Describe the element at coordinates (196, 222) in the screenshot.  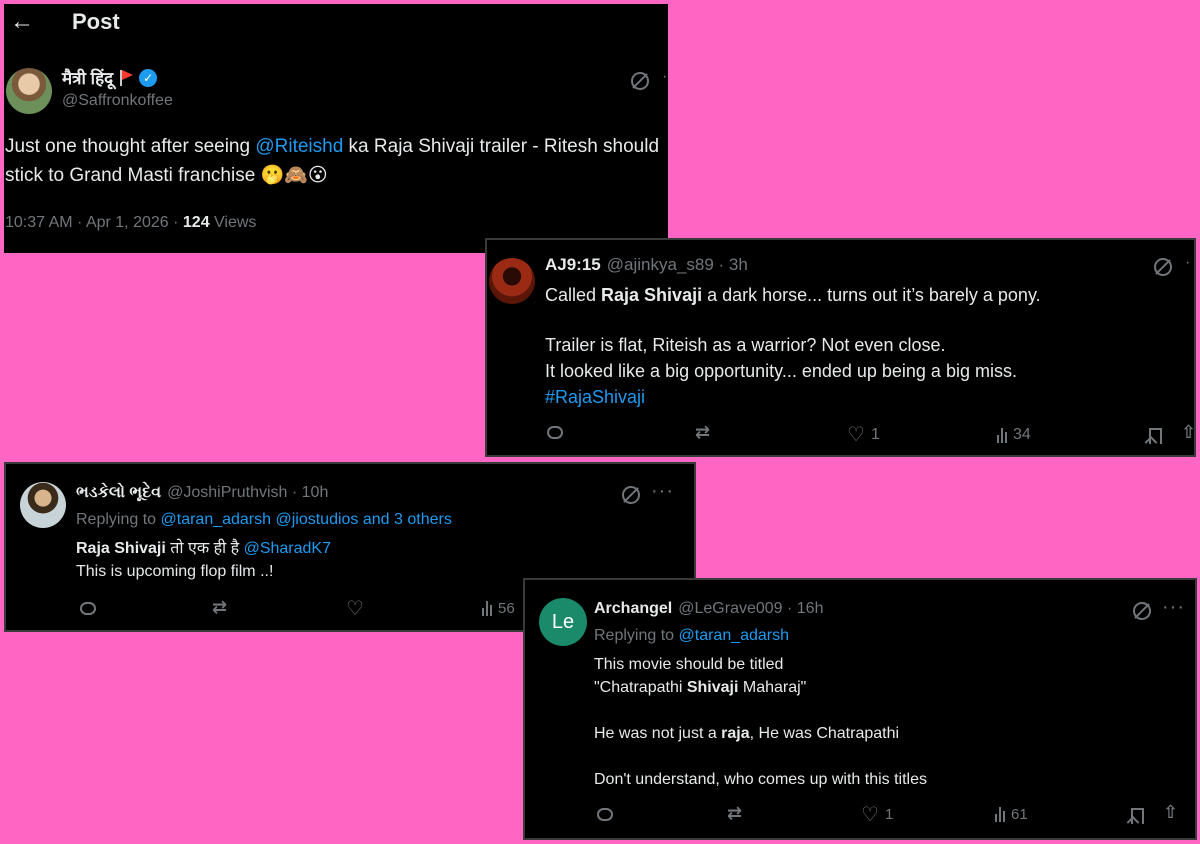
I see `views-count: 124` at that location.